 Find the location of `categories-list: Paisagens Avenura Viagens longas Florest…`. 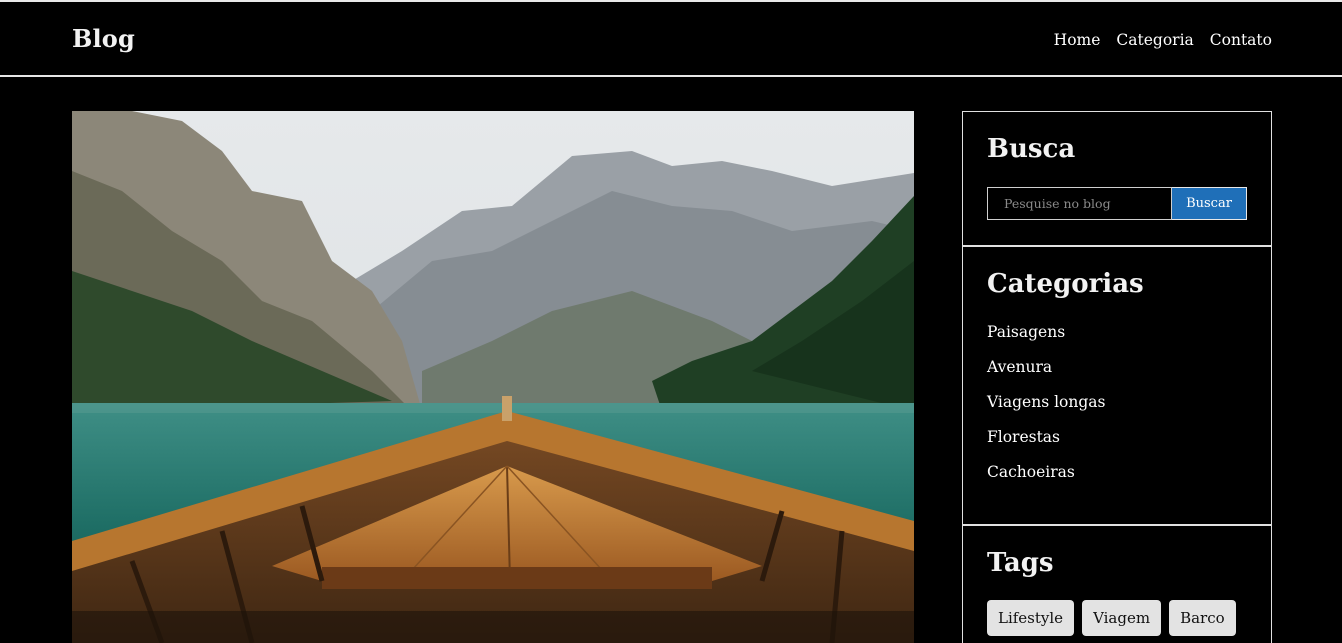

categories-list: Paisagens Avenura Viagens longas Florest… is located at coordinates (1117, 402).